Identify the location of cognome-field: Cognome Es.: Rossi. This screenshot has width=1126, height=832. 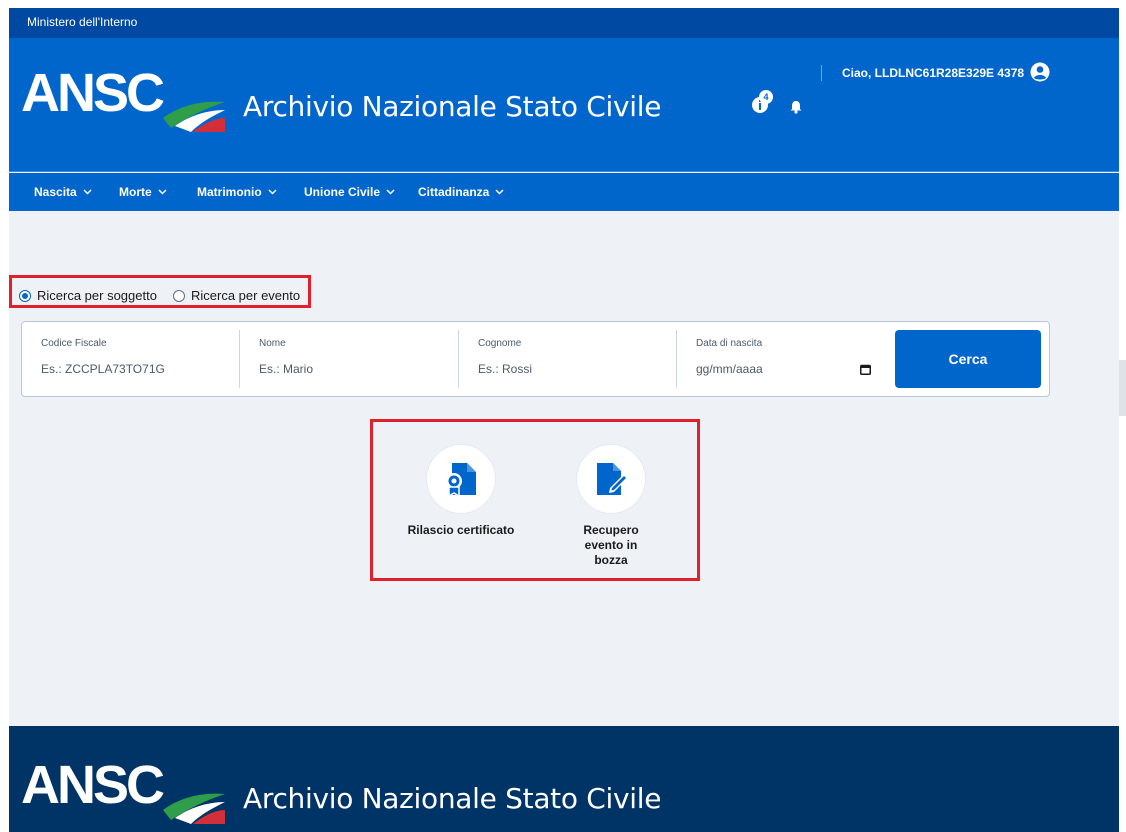
(573, 359).